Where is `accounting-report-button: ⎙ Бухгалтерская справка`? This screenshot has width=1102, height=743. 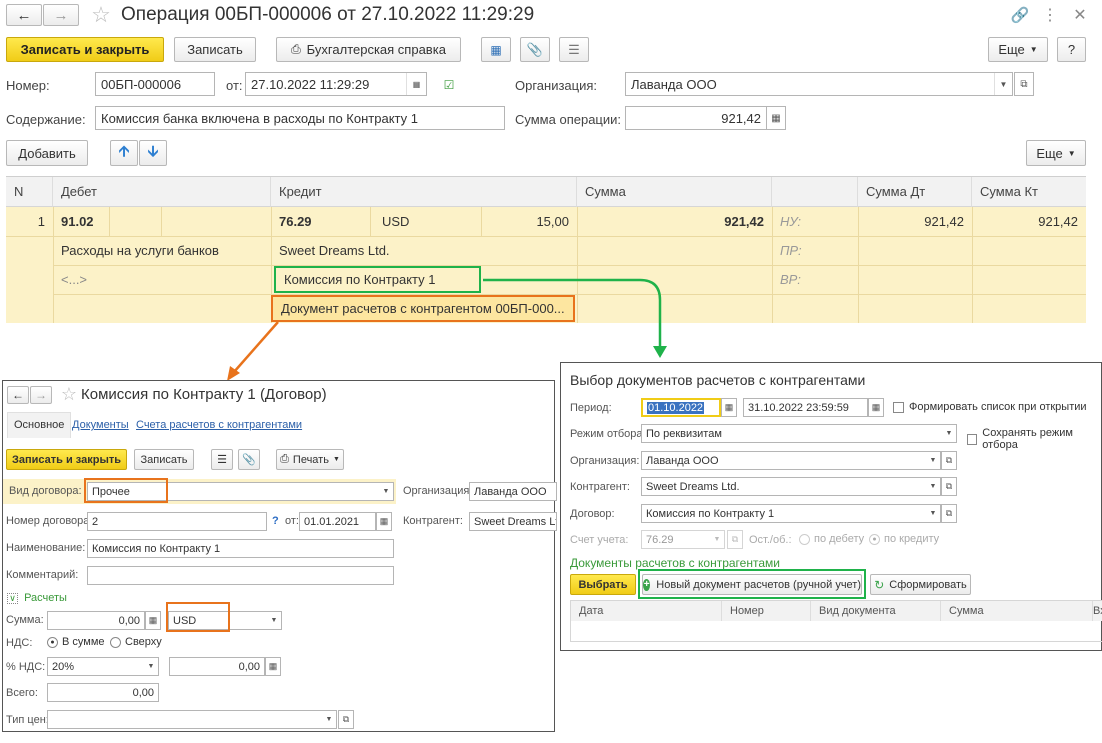 accounting-report-button: ⎙ Бухгалтерская справка is located at coordinates (368, 49).